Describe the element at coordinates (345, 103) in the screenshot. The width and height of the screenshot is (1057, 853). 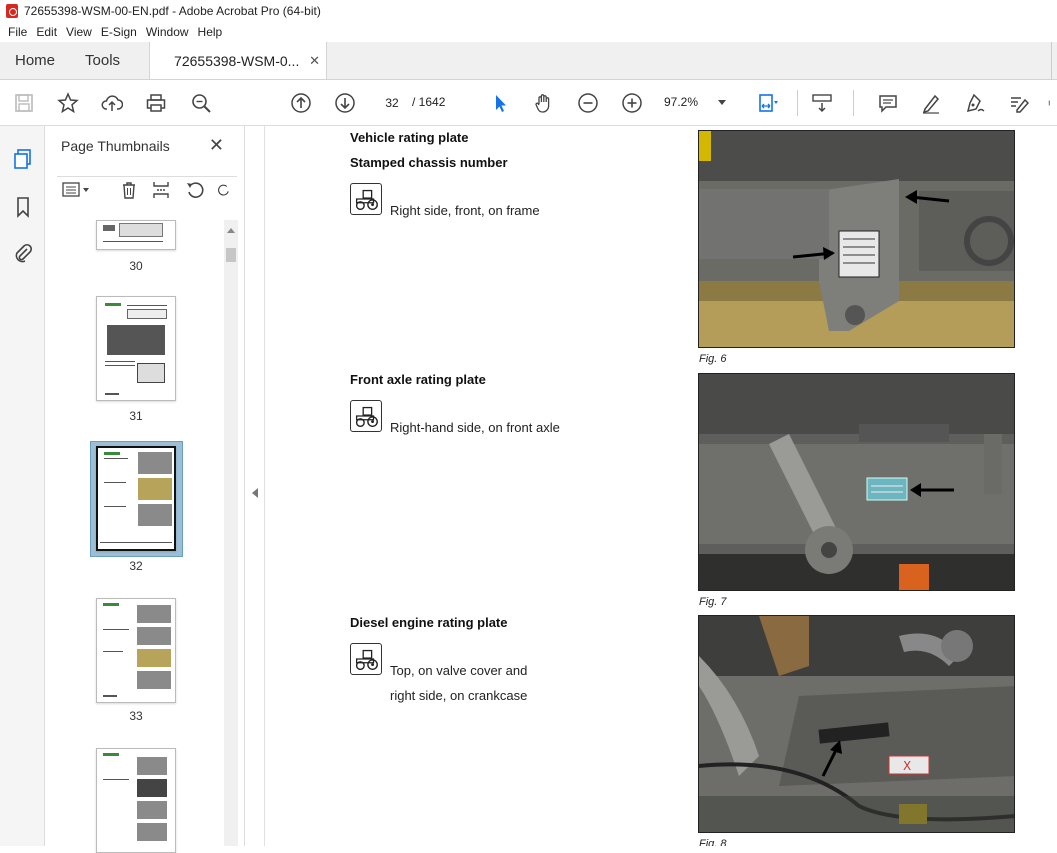
I see `next-page-icon` at that location.